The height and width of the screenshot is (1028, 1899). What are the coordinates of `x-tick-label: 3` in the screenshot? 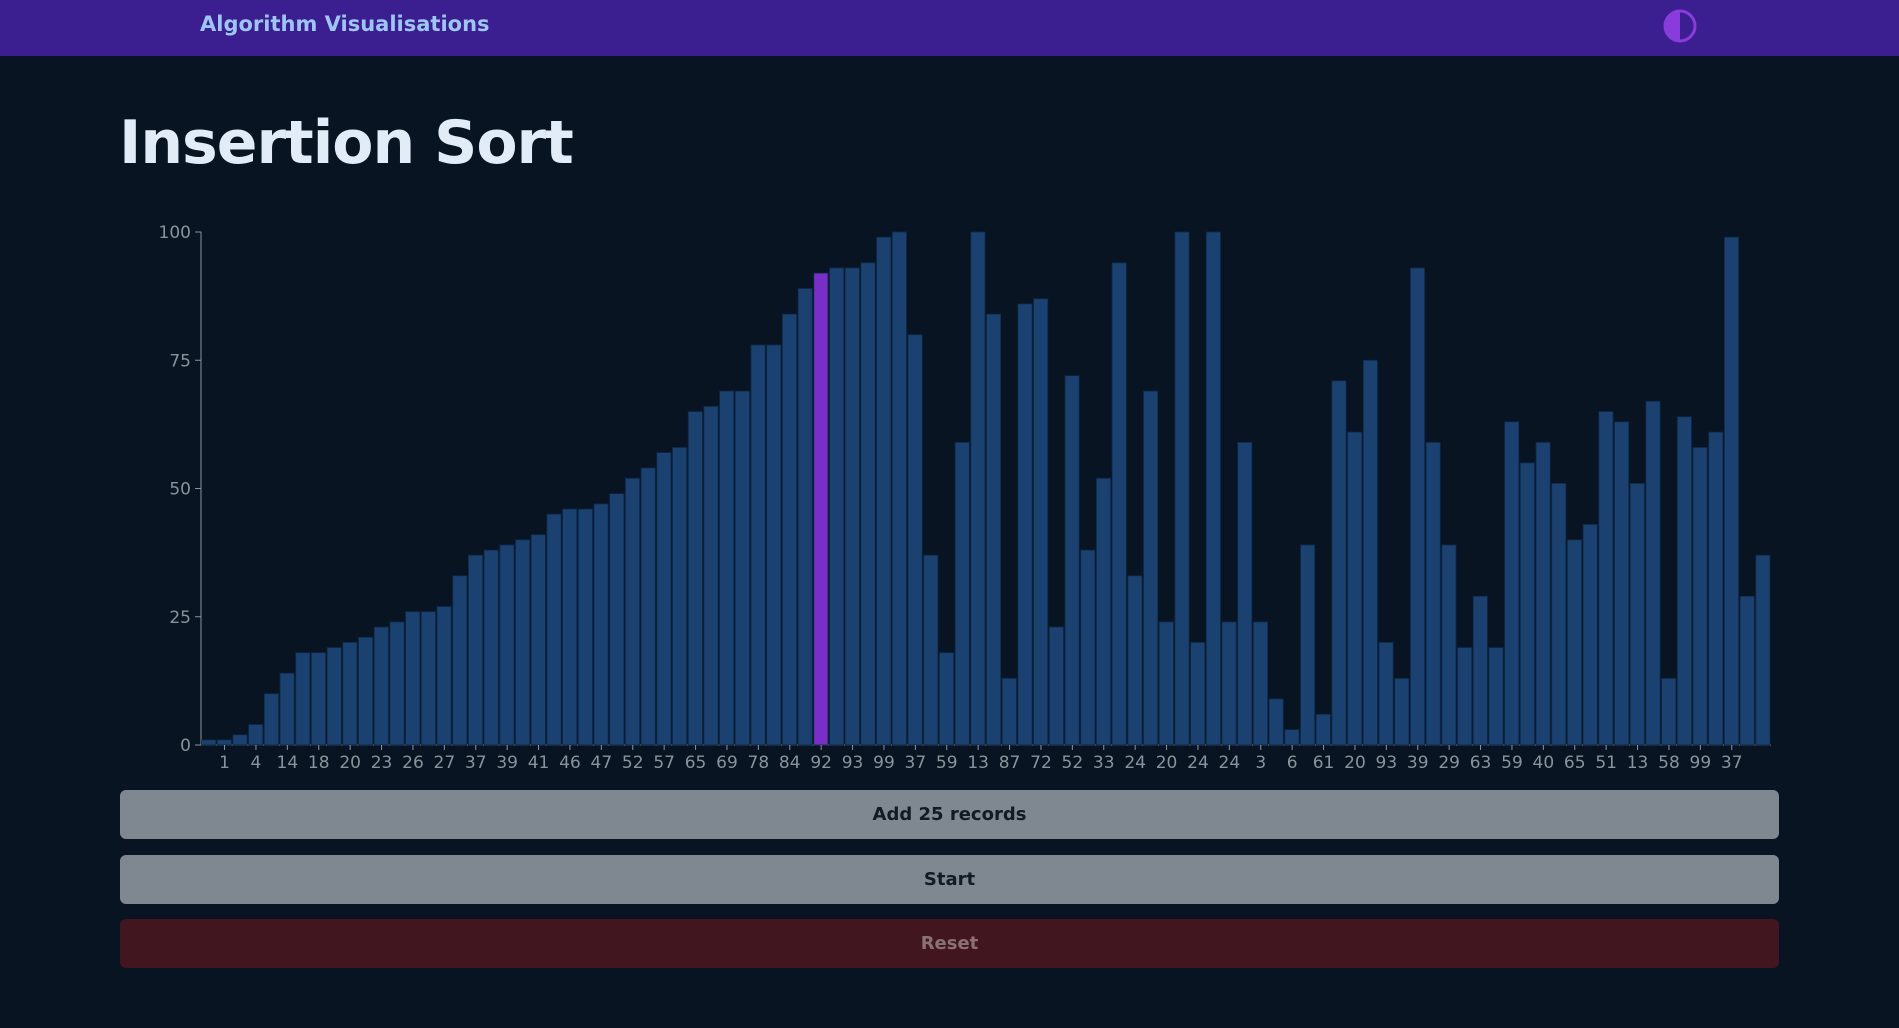 It's located at (1260, 763).